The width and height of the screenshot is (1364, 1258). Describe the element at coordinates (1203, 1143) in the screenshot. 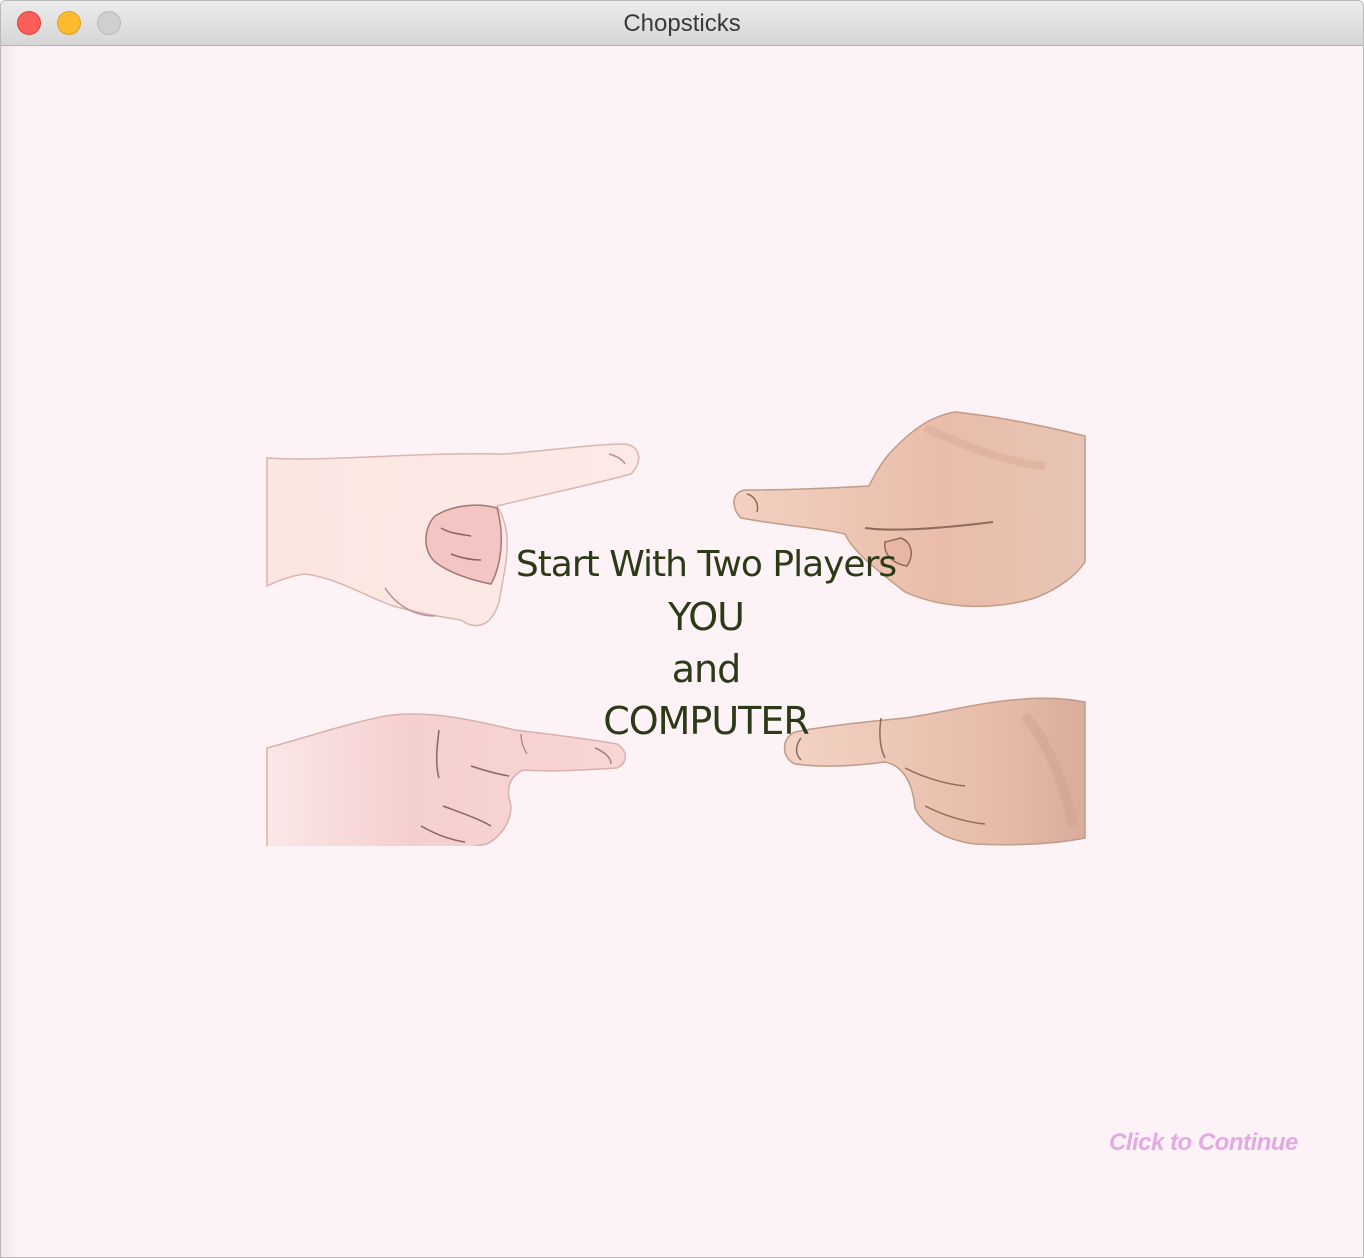

I see `click-to-continue-link: Click to Continue` at that location.